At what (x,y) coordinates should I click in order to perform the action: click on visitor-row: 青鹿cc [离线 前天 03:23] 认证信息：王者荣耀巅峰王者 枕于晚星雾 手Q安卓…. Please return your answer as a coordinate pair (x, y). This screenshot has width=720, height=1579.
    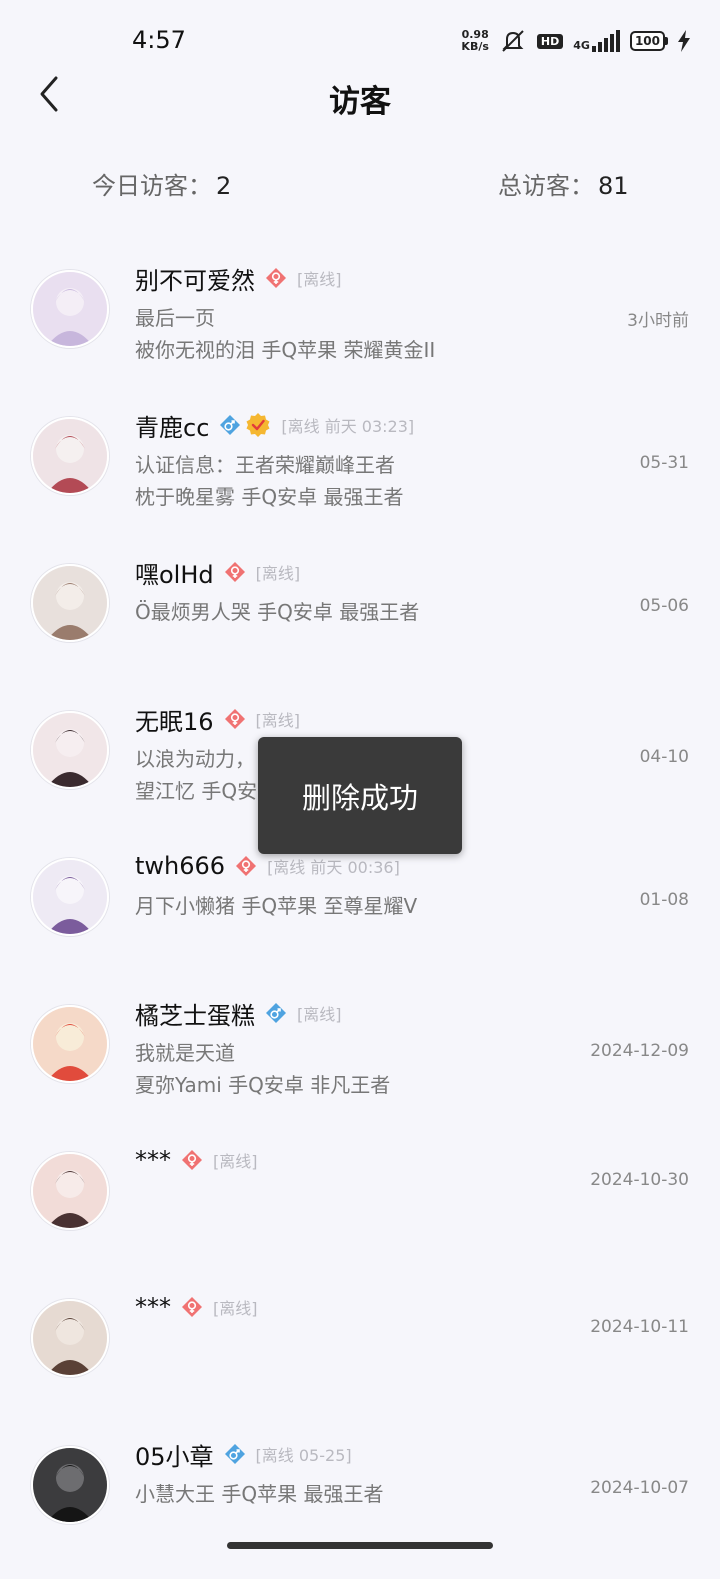
    Looking at the image, I should click on (360, 476).